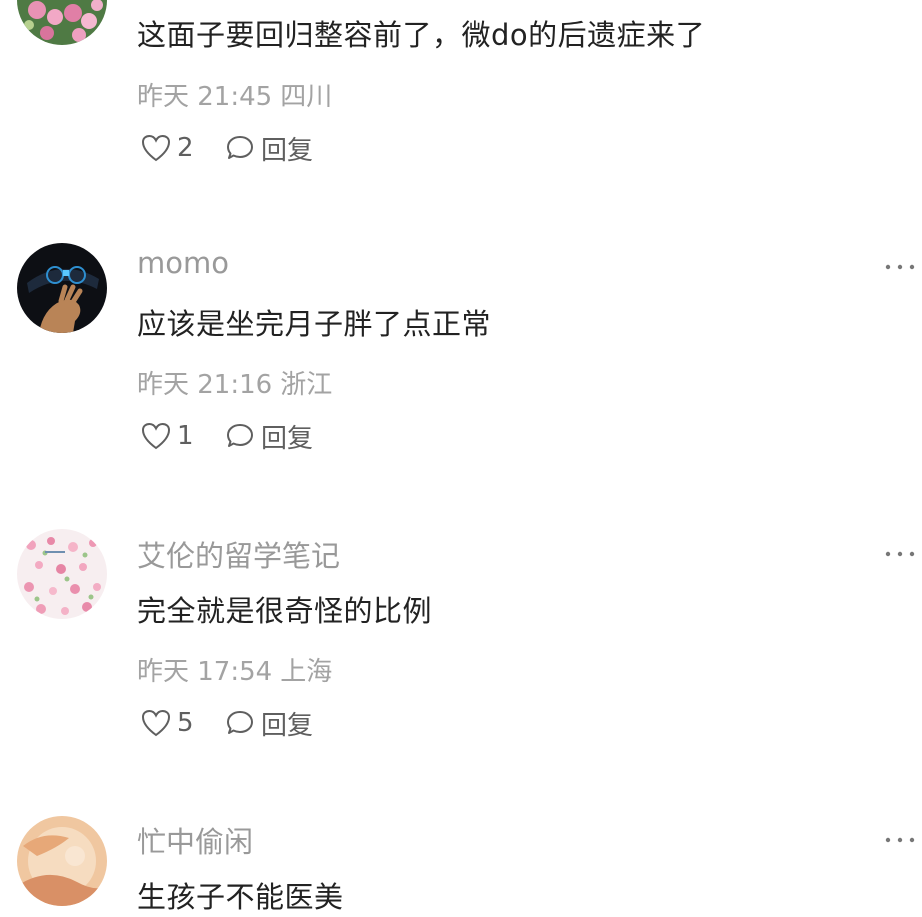 The width and height of the screenshot is (922, 917). I want to click on comment-meta: 昨天 21:45 四川, so click(234, 94).